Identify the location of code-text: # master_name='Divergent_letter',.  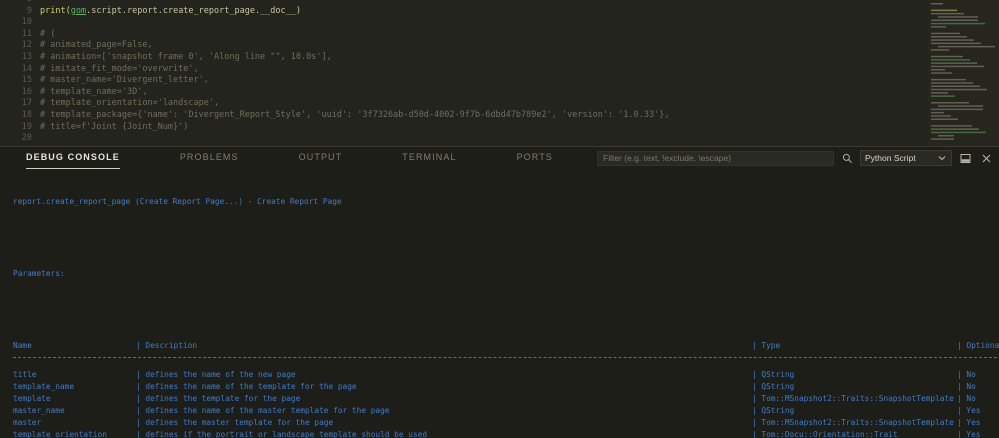
(519, 81).